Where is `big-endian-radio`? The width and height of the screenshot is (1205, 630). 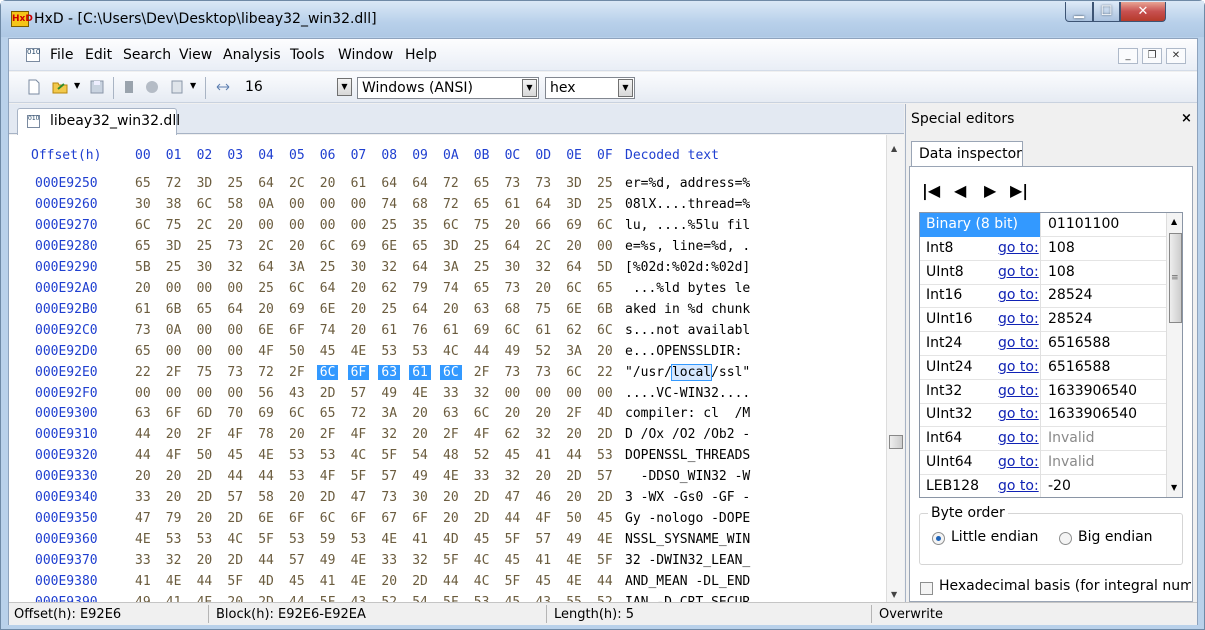
big-endian-radio is located at coordinates (1065, 538).